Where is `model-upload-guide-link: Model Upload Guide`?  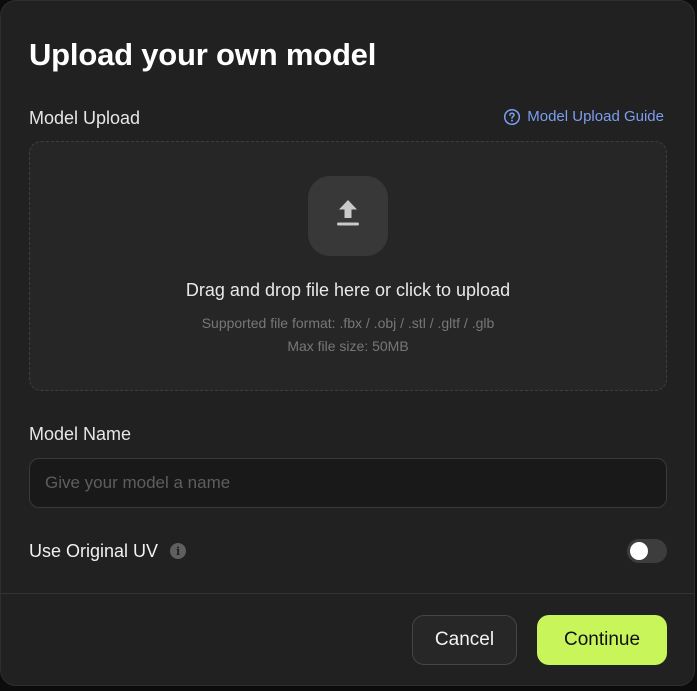 model-upload-guide-link: Model Upload Guide is located at coordinates (583, 117).